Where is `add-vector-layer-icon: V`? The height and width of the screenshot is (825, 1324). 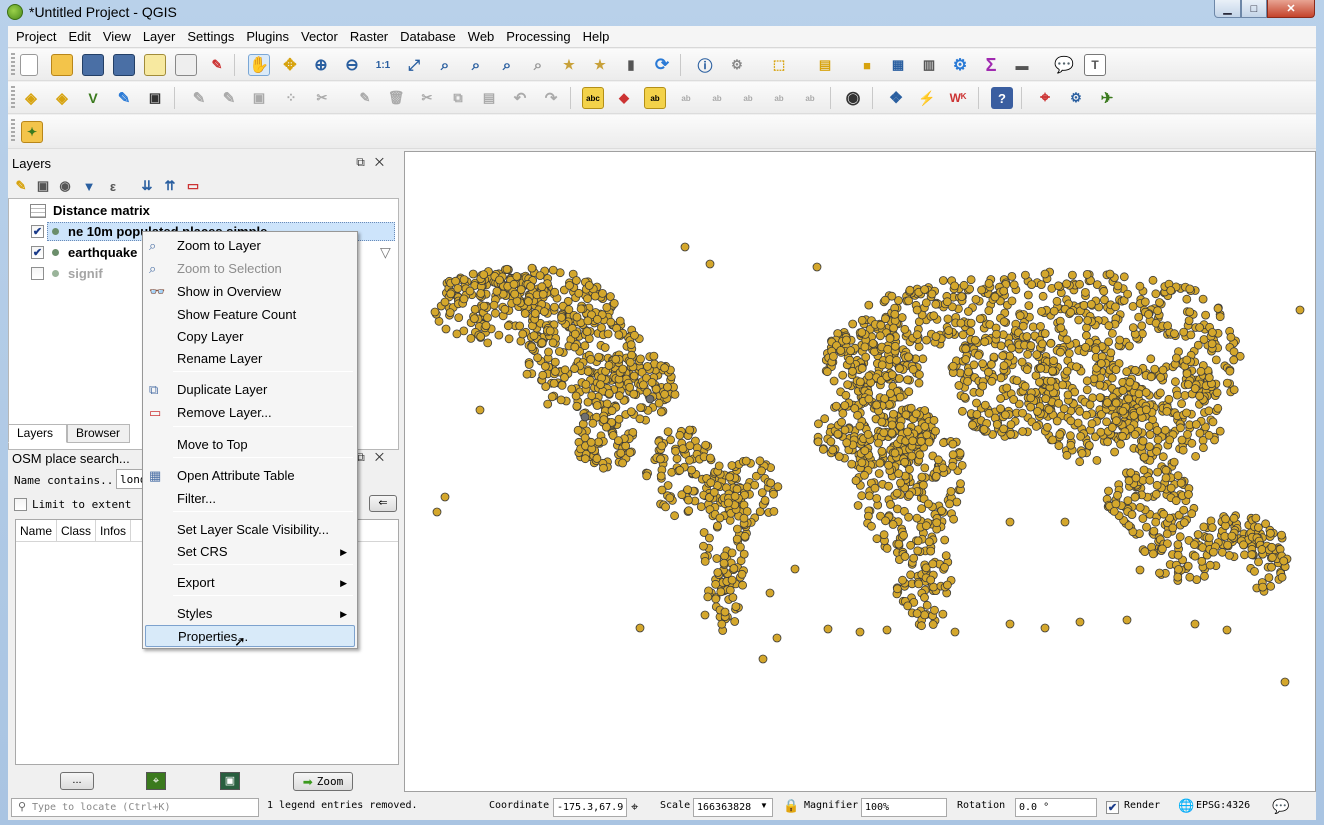 add-vector-layer-icon: V is located at coordinates (93, 98).